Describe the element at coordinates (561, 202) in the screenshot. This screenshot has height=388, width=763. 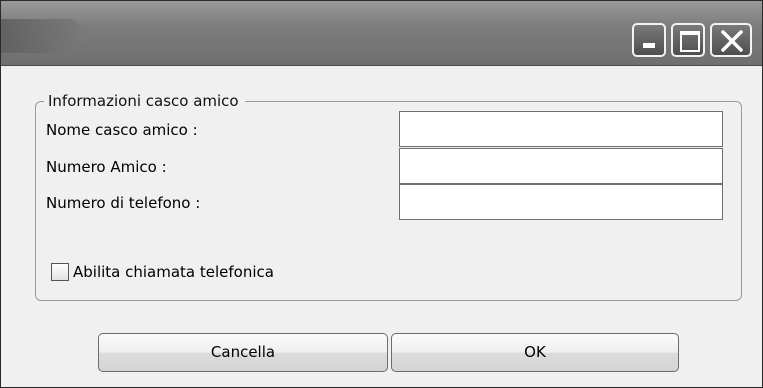
I see `phone-number-input` at that location.